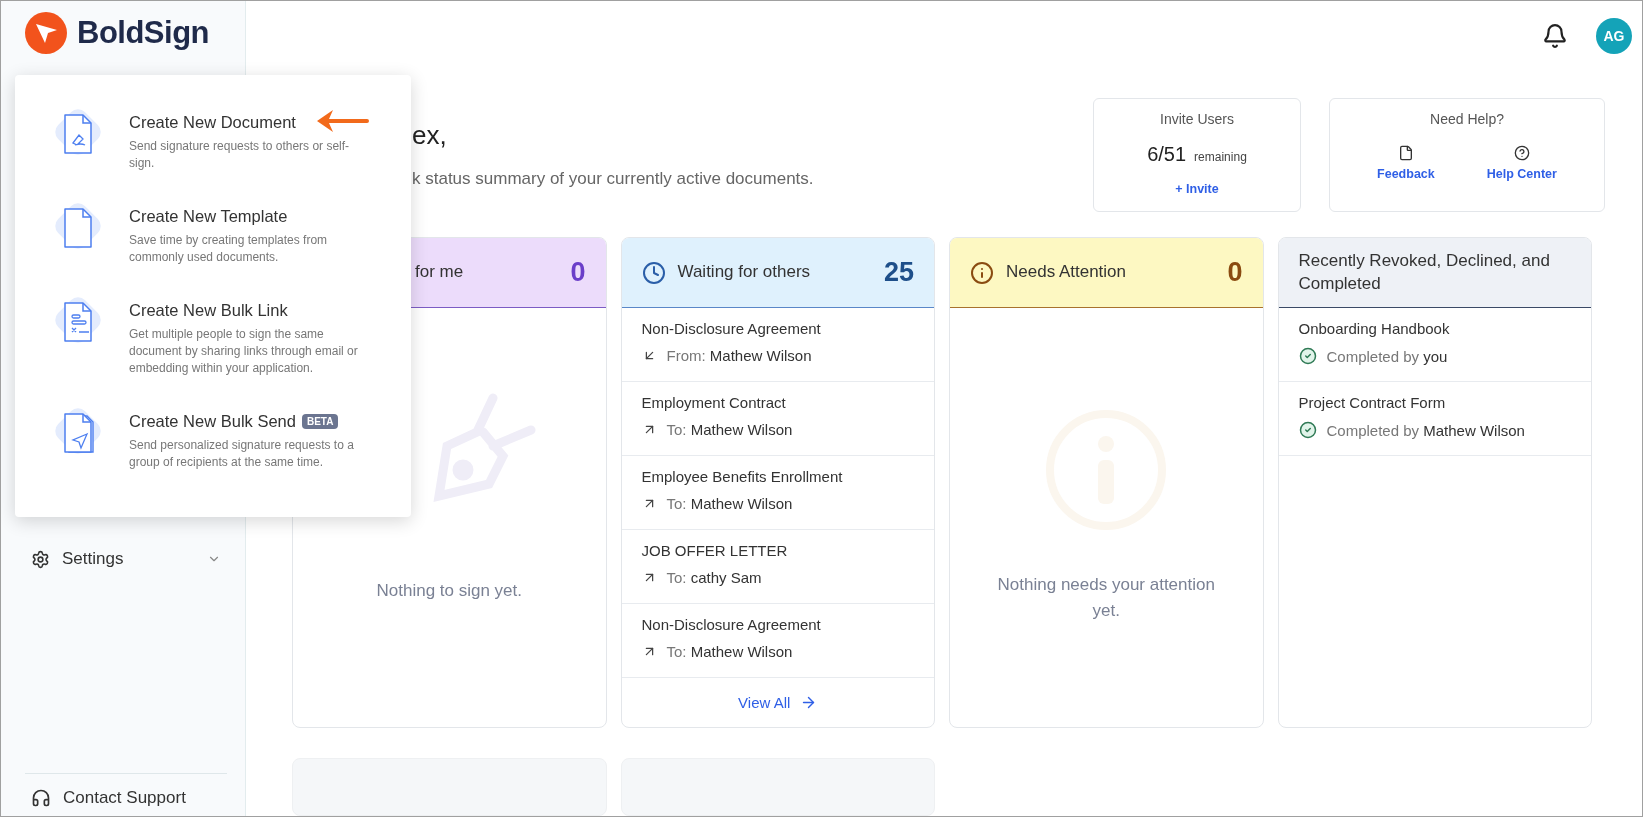 This screenshot has height=817, width=1643. I want to click on menu-item-description: Send personalized signature requests to a group of recipients at the same time., so click(242, 454).